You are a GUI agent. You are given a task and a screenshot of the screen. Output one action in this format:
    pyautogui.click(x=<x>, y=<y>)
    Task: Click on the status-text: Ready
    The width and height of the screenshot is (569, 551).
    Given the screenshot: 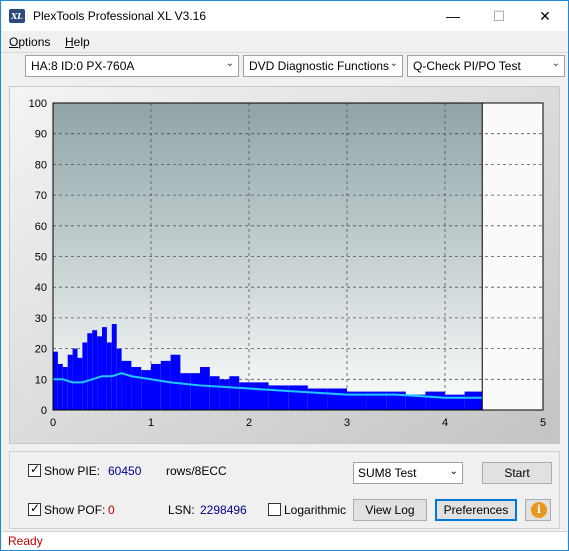 What is the action you would take?
    pyautogui.click(x=25, y=541)
    